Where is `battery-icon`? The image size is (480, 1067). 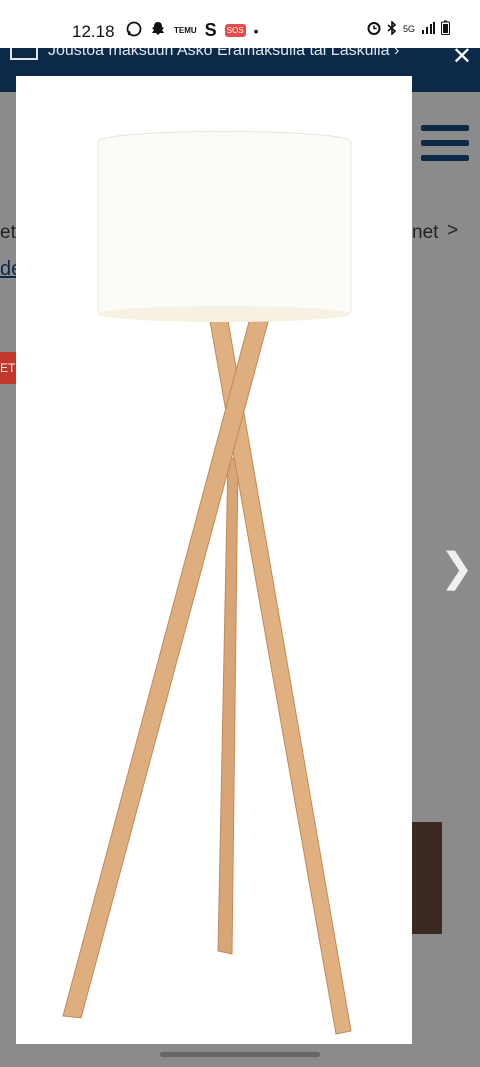
battery-icon is located at coordinates (445, 29).